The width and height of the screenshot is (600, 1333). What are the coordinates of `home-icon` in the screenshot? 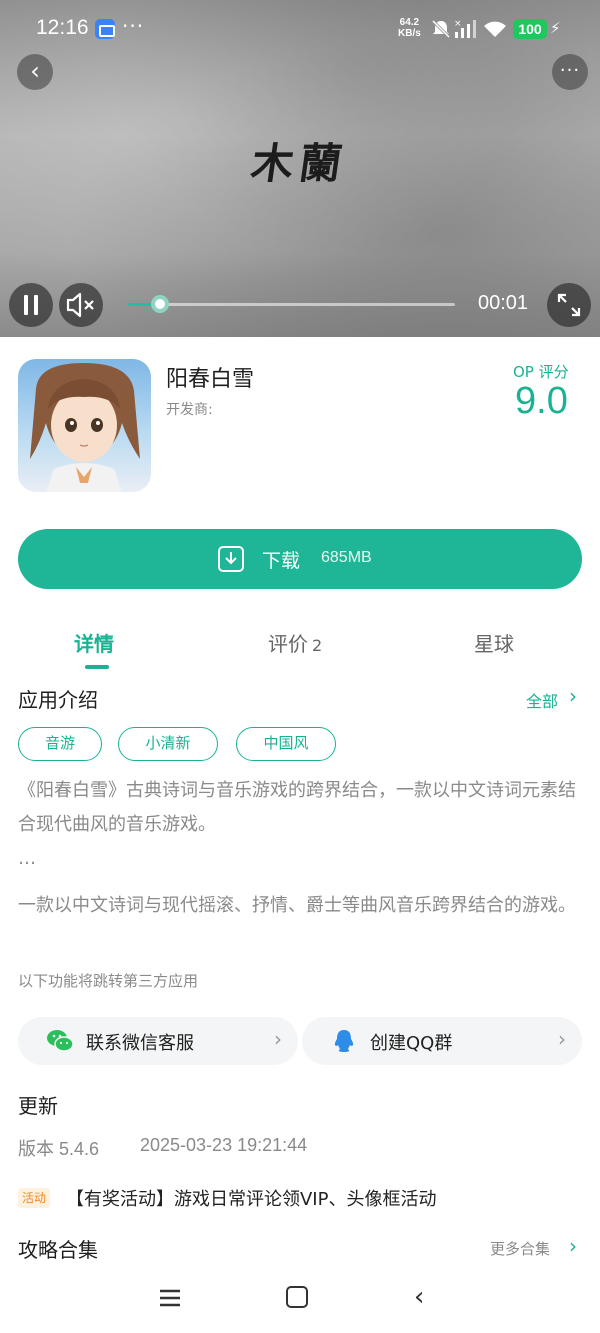 It's located at (297, 1297).